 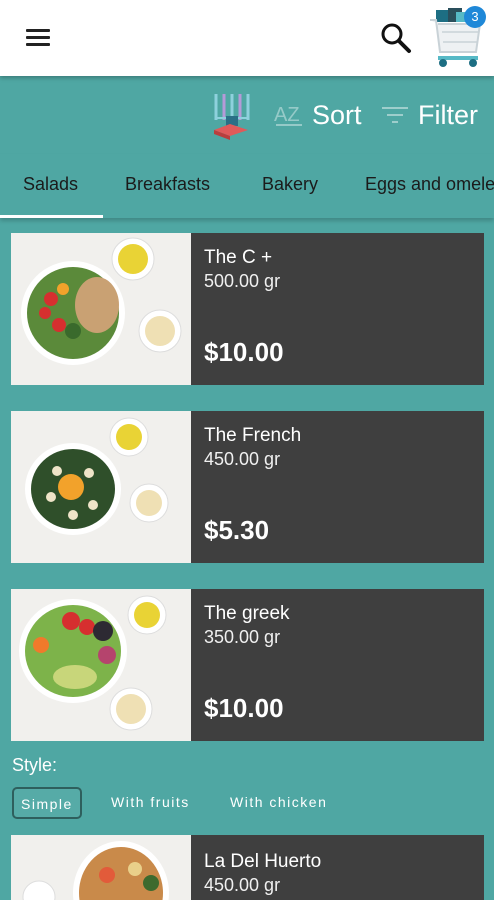 I want to click on svg-text: AZ, so click(x=287, y=115).